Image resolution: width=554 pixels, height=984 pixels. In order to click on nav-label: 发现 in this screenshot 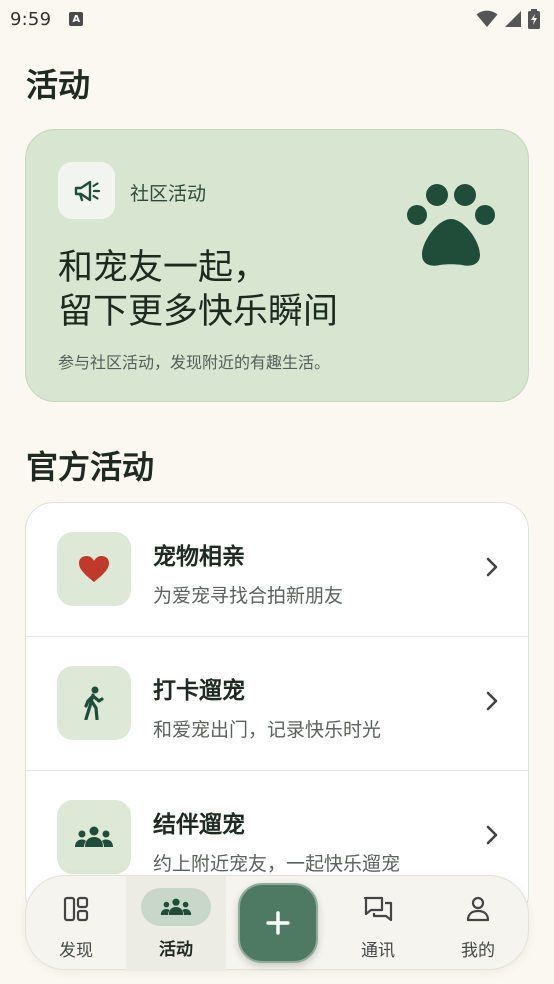, I will do `click(76, 951)`.